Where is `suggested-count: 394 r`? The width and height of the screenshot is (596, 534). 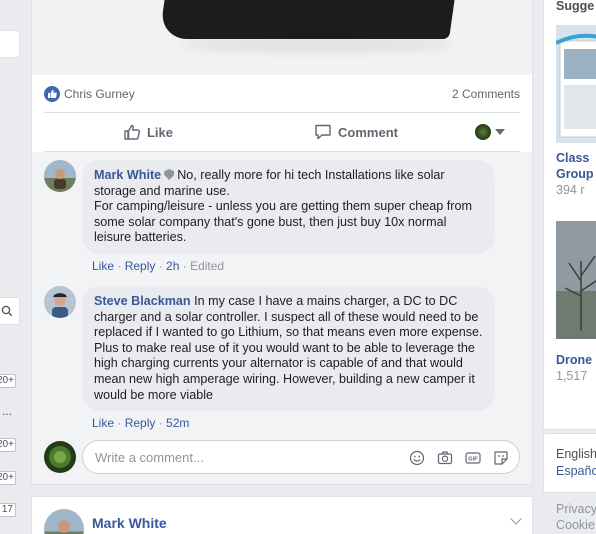
suggested-count: 394 r is located at coordinates (570, 190).